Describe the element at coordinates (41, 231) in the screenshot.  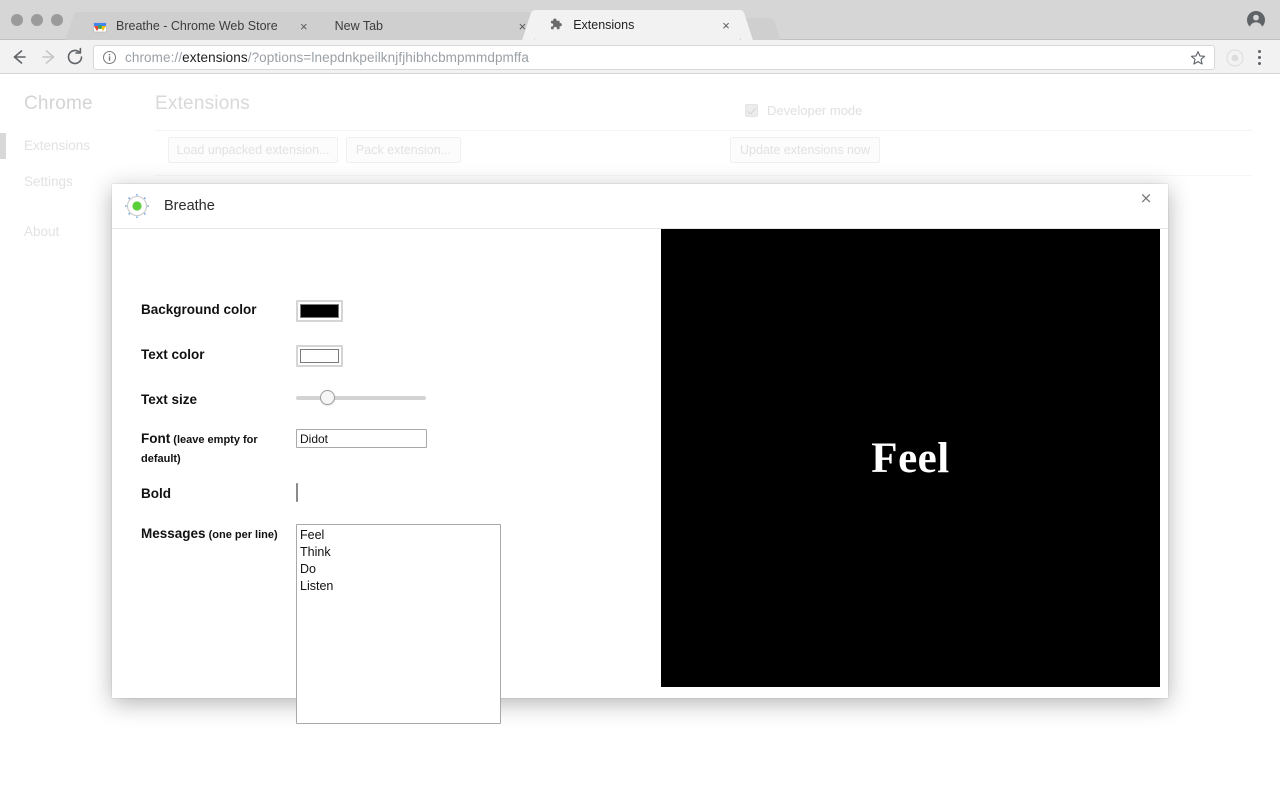
I see `sidebar-item-about: About` at that location.